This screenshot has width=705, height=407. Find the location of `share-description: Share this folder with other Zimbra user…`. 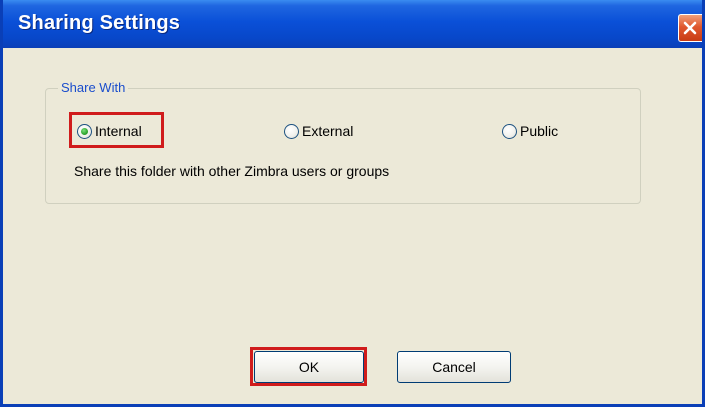

share-description: Share this folder with other Zimbra user… is located at coordinates (232, 171).